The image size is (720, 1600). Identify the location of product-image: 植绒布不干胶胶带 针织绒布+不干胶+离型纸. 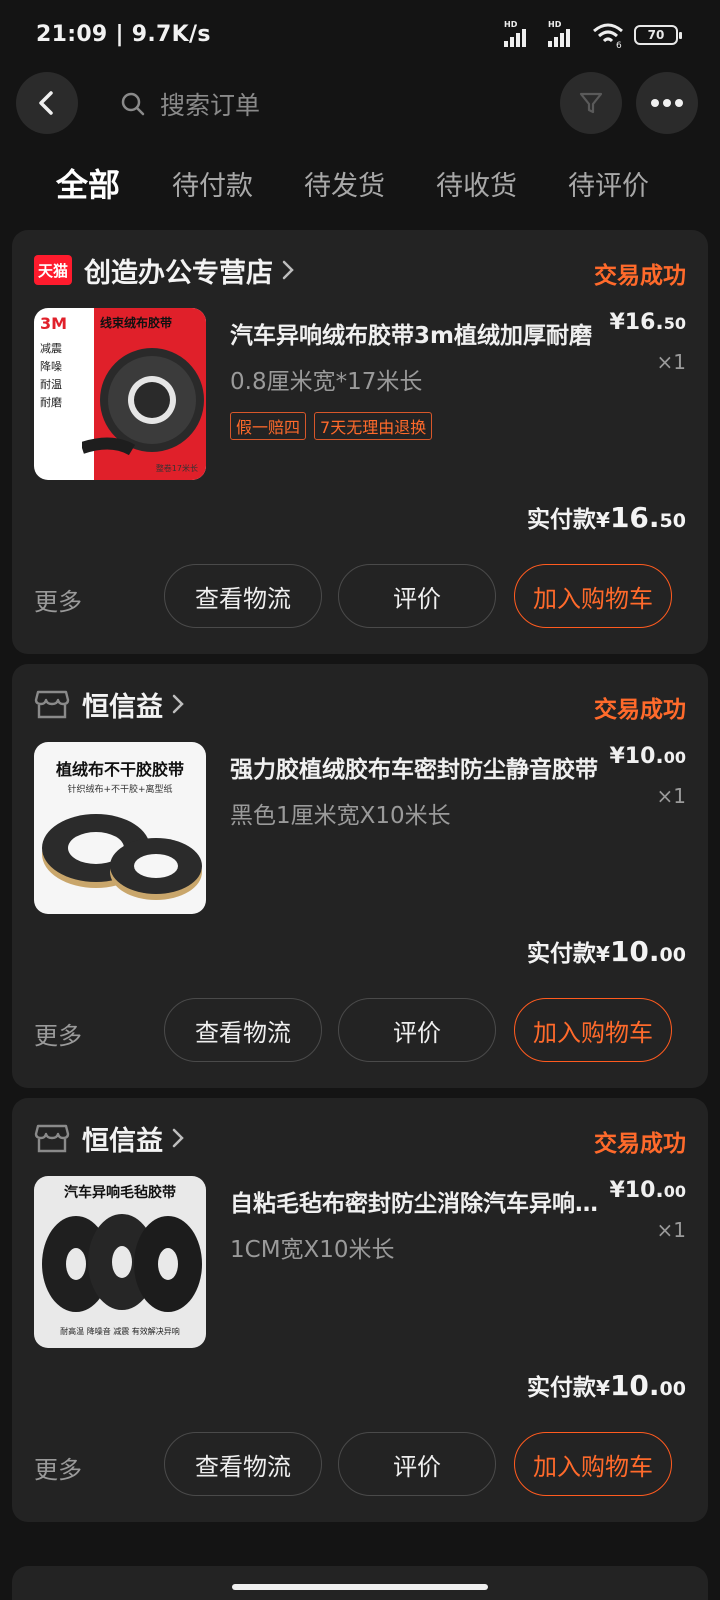
(120, 828).